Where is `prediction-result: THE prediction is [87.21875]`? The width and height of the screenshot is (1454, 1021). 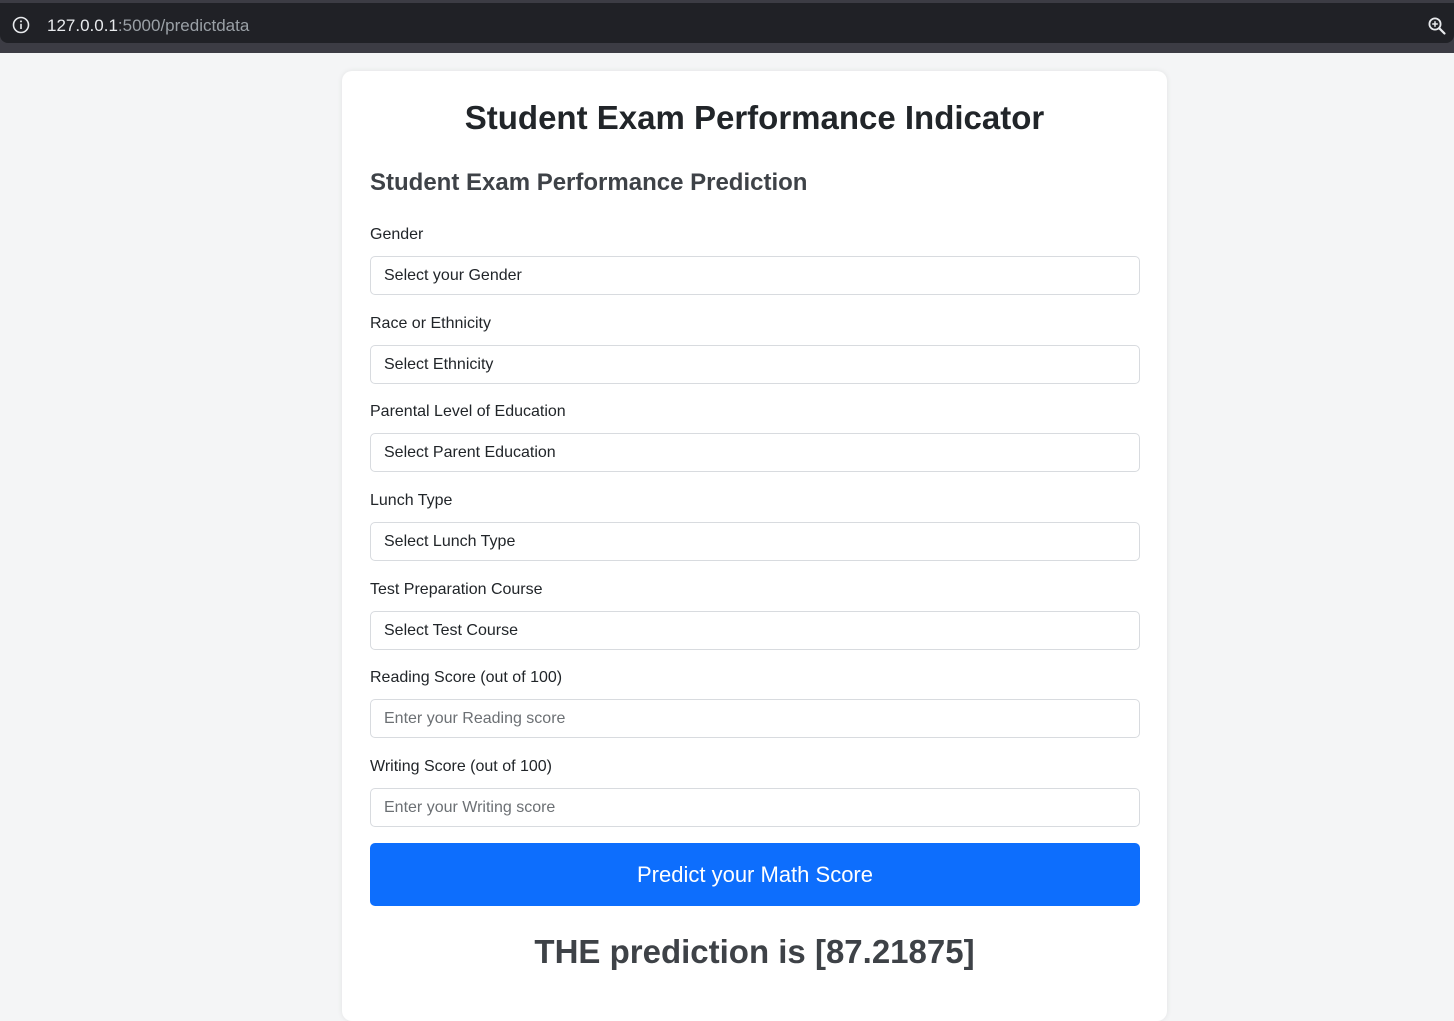
prediction-result: THE prediction is [87.21875] is located at coordinates (754, 951).